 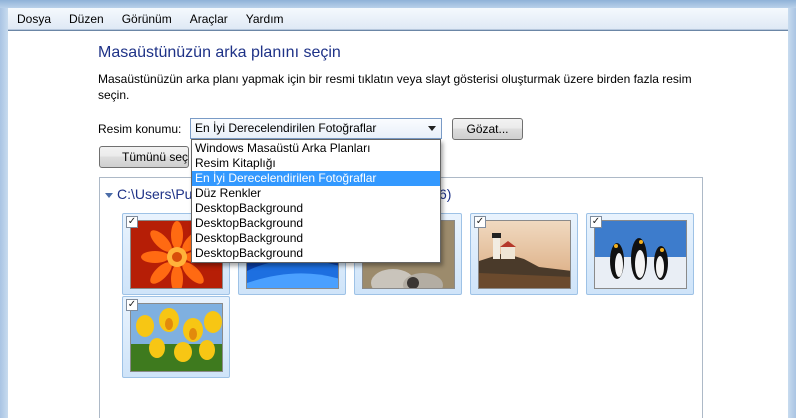 What do you see at coordinates (316, 193) in the screenshot?
I see `location-option-solid-colors: Düz Renkler` at bounding box center [316, 193].